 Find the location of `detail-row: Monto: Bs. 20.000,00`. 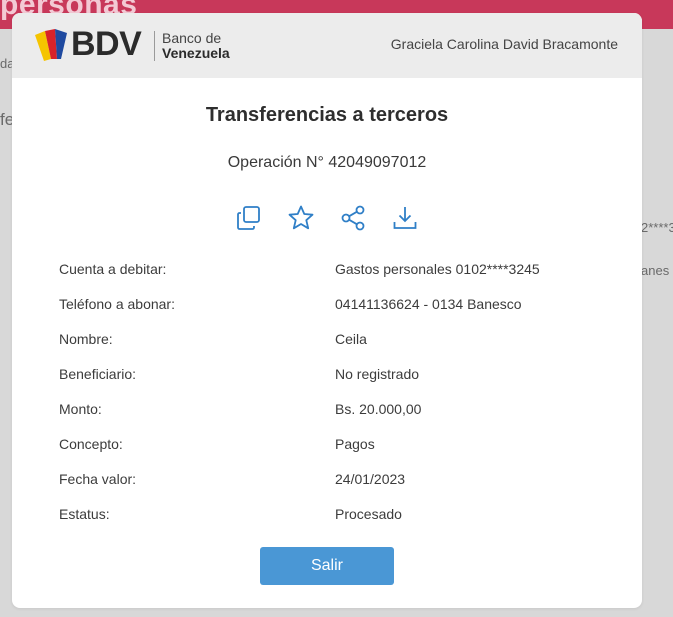

detail-row: Monto: Bs. 20.000,00 is located at coordinates (339, 416).